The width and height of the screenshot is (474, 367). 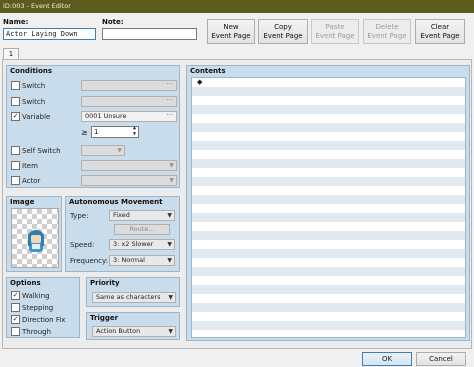 What do you see at coordinates (15, 150) in the screenshot?
I see `self-switch-checkbox` at bounding box center [15, 150].